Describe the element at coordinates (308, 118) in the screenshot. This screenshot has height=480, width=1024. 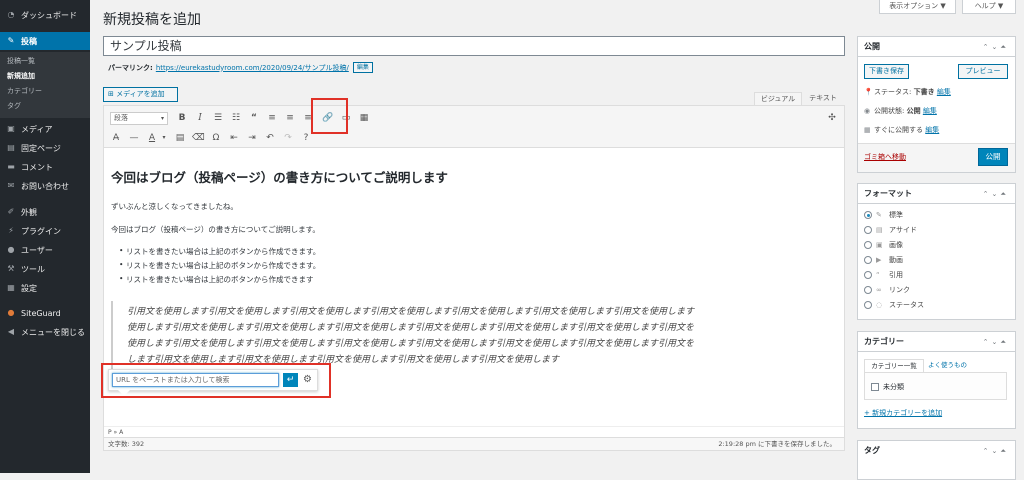
I see `align-right-icon: ≡` at that location.